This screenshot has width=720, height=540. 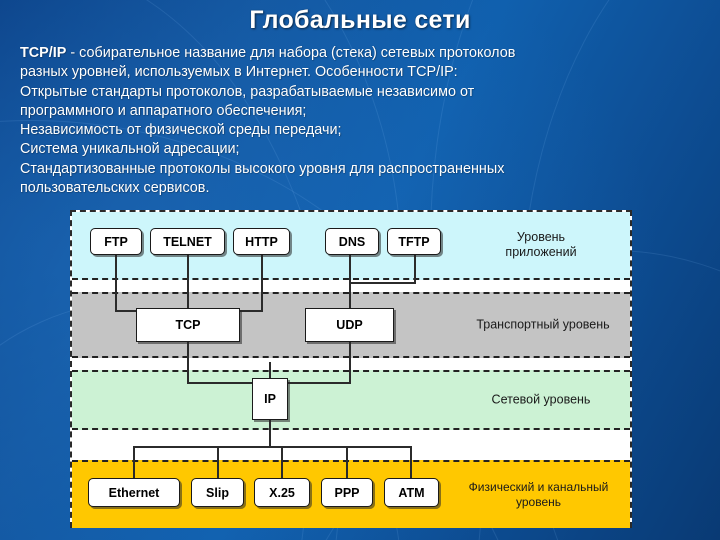 What do you see at coordinates (187, 241) in the screenshot?
I see `protocol-box-telnet: TELNET` at bounding box center [187, 241].